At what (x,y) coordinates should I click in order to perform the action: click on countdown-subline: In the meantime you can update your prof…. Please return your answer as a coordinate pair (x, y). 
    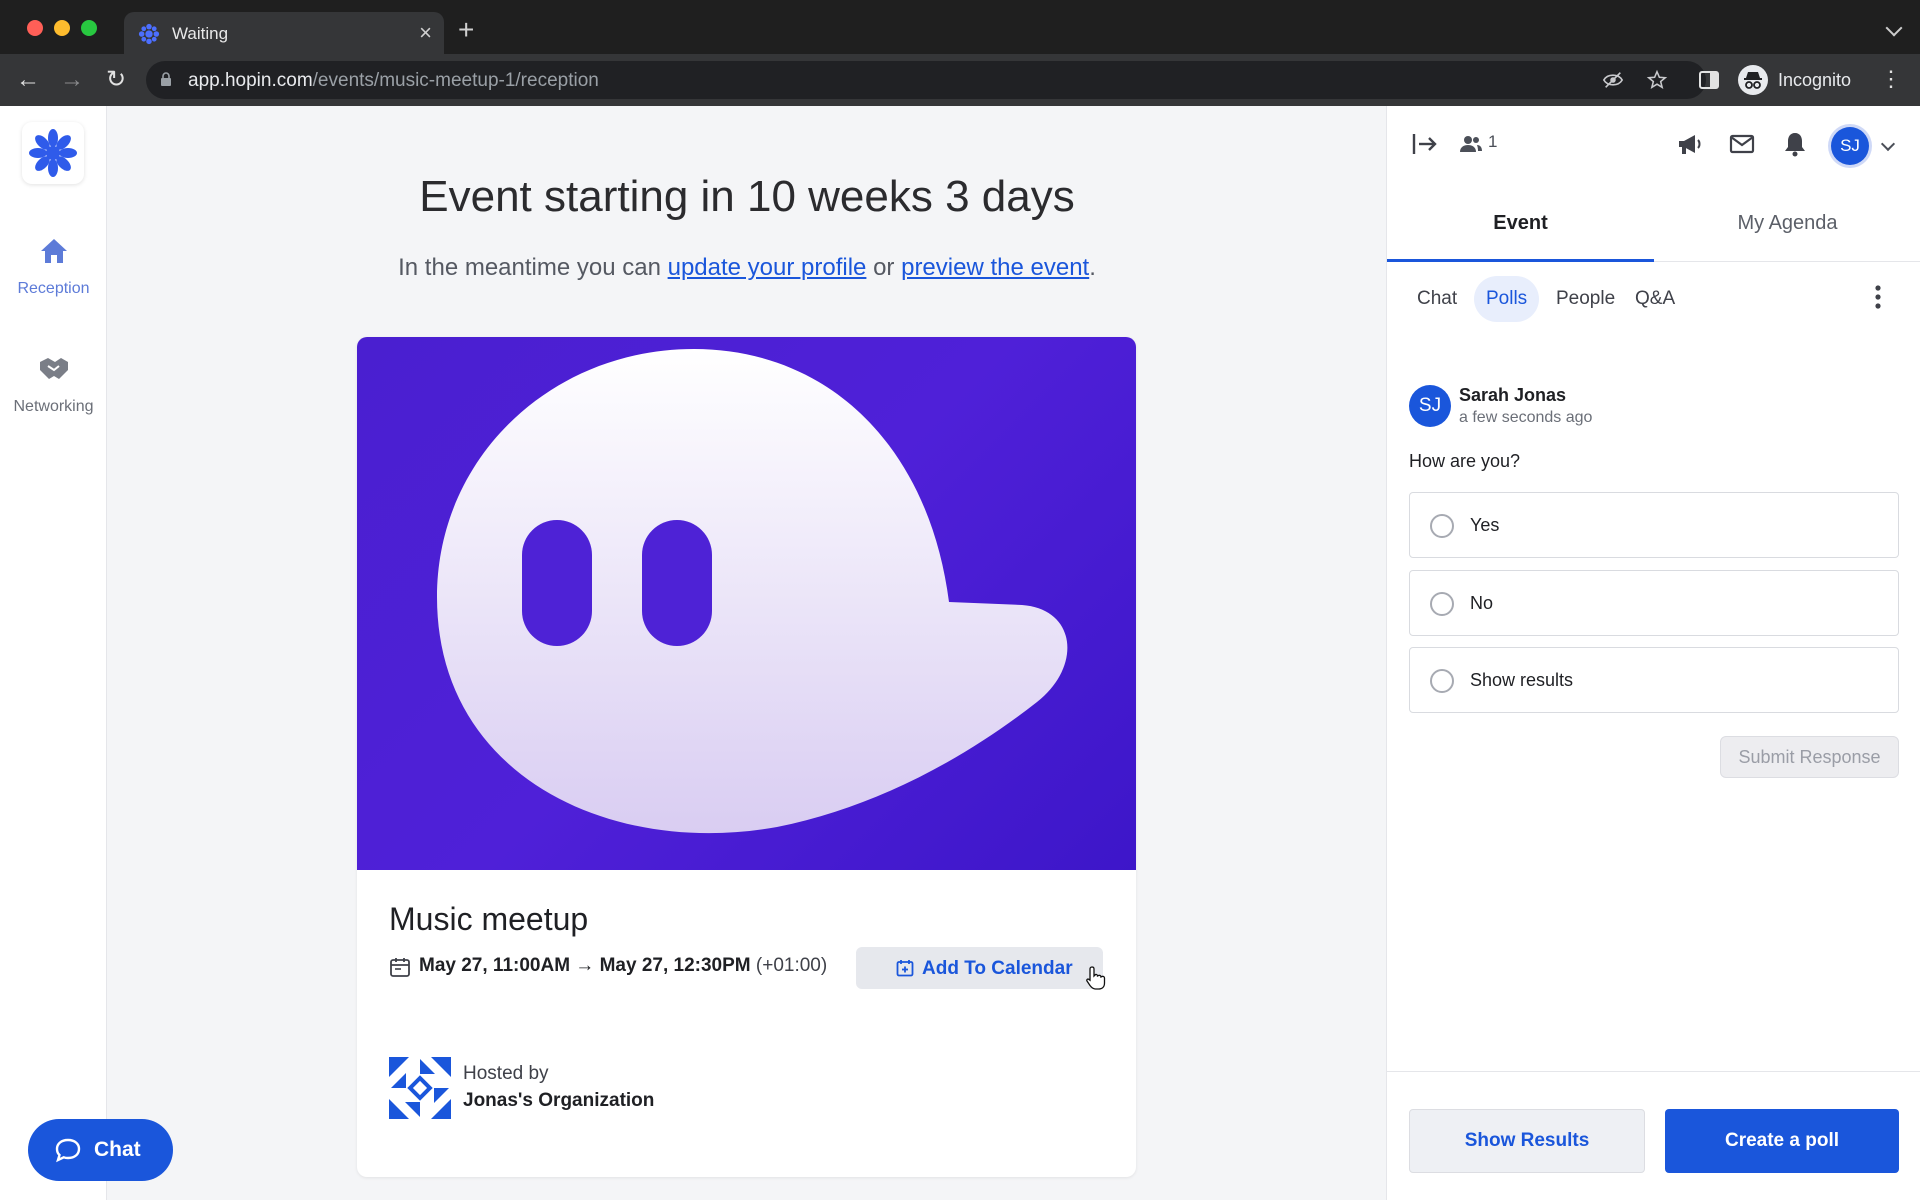
    Looking at the image, I should click on (747, 267).